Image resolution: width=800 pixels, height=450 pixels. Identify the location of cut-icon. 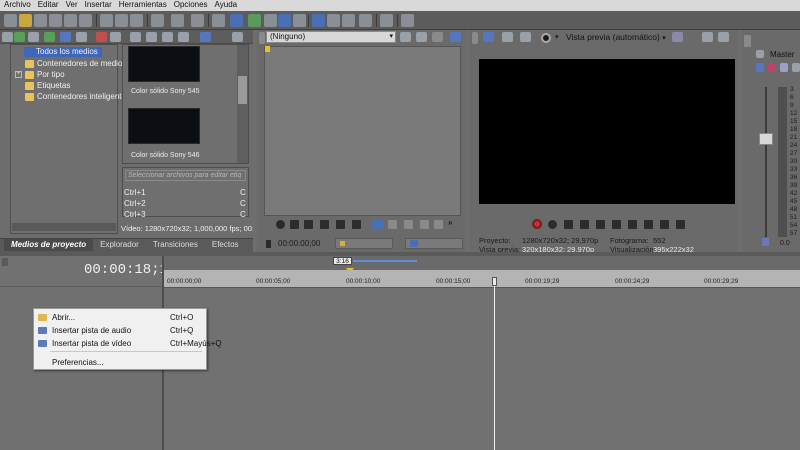
(106, 20).